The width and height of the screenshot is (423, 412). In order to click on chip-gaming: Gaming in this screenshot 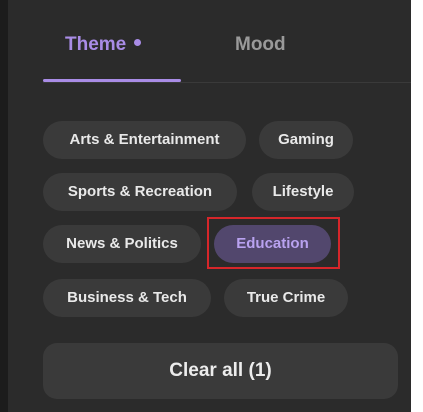, I will do `click(306, 140)`.